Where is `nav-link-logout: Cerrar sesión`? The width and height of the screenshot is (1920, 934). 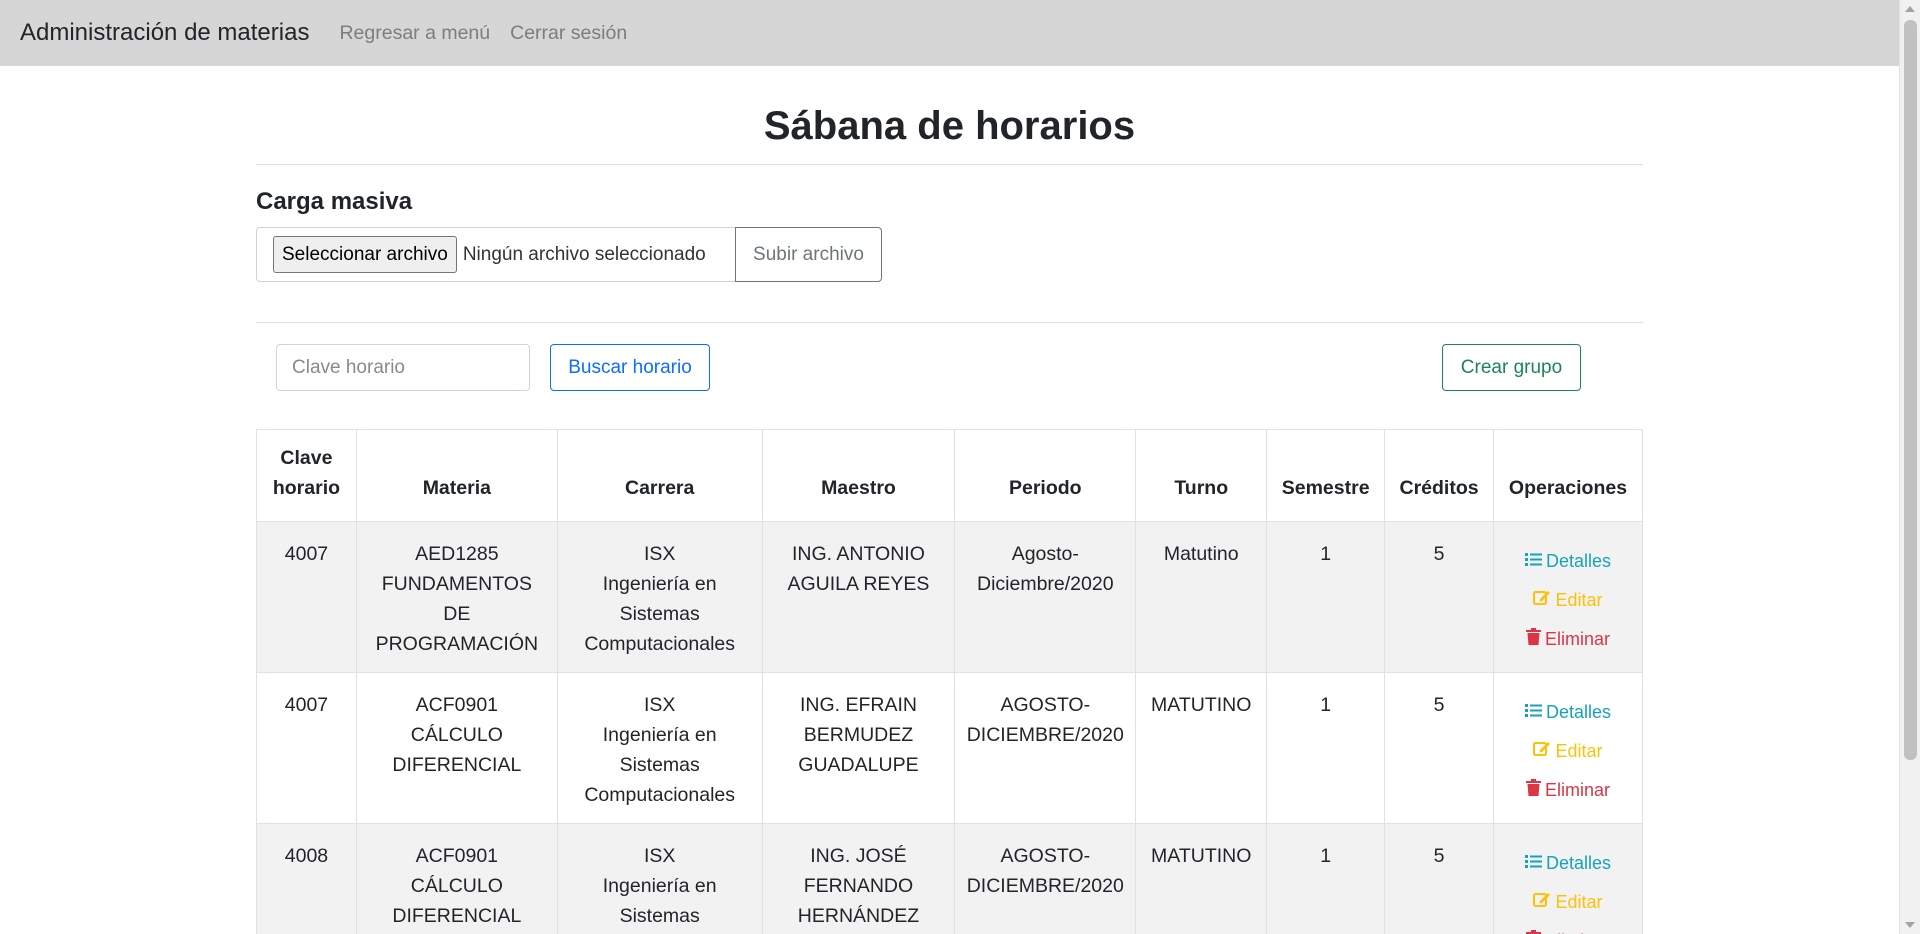
nav-link-logout: Cerrar sesión is located at coordinates (568, 33).